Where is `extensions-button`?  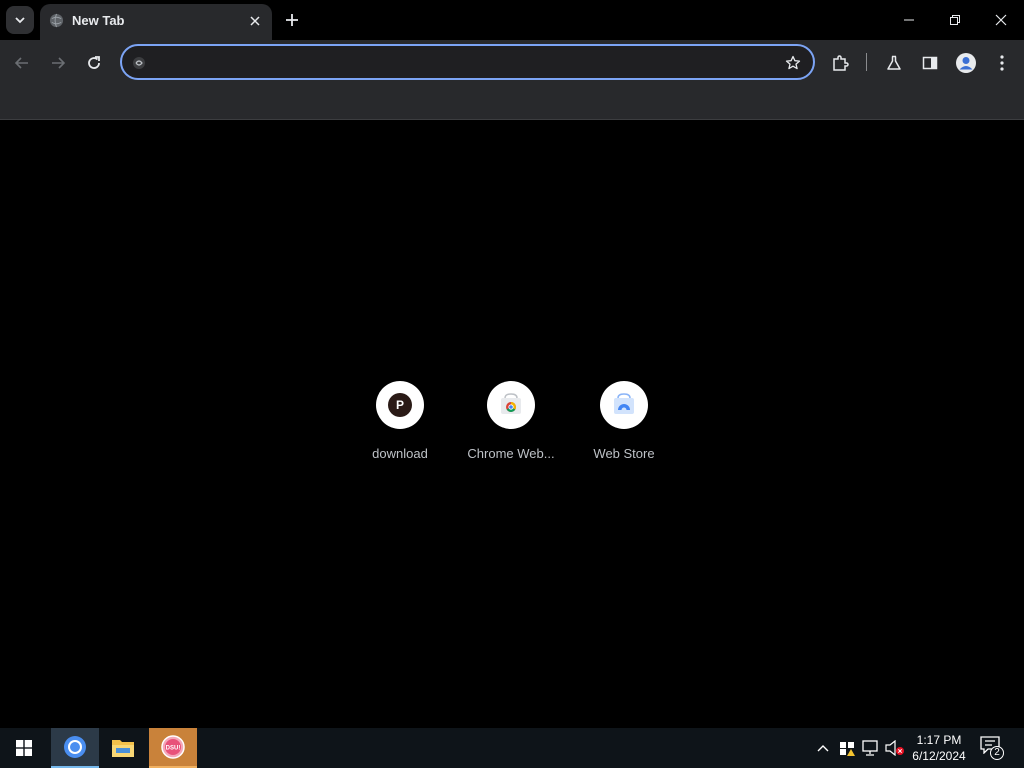
extensions-button is located at coordinates (840, 63).